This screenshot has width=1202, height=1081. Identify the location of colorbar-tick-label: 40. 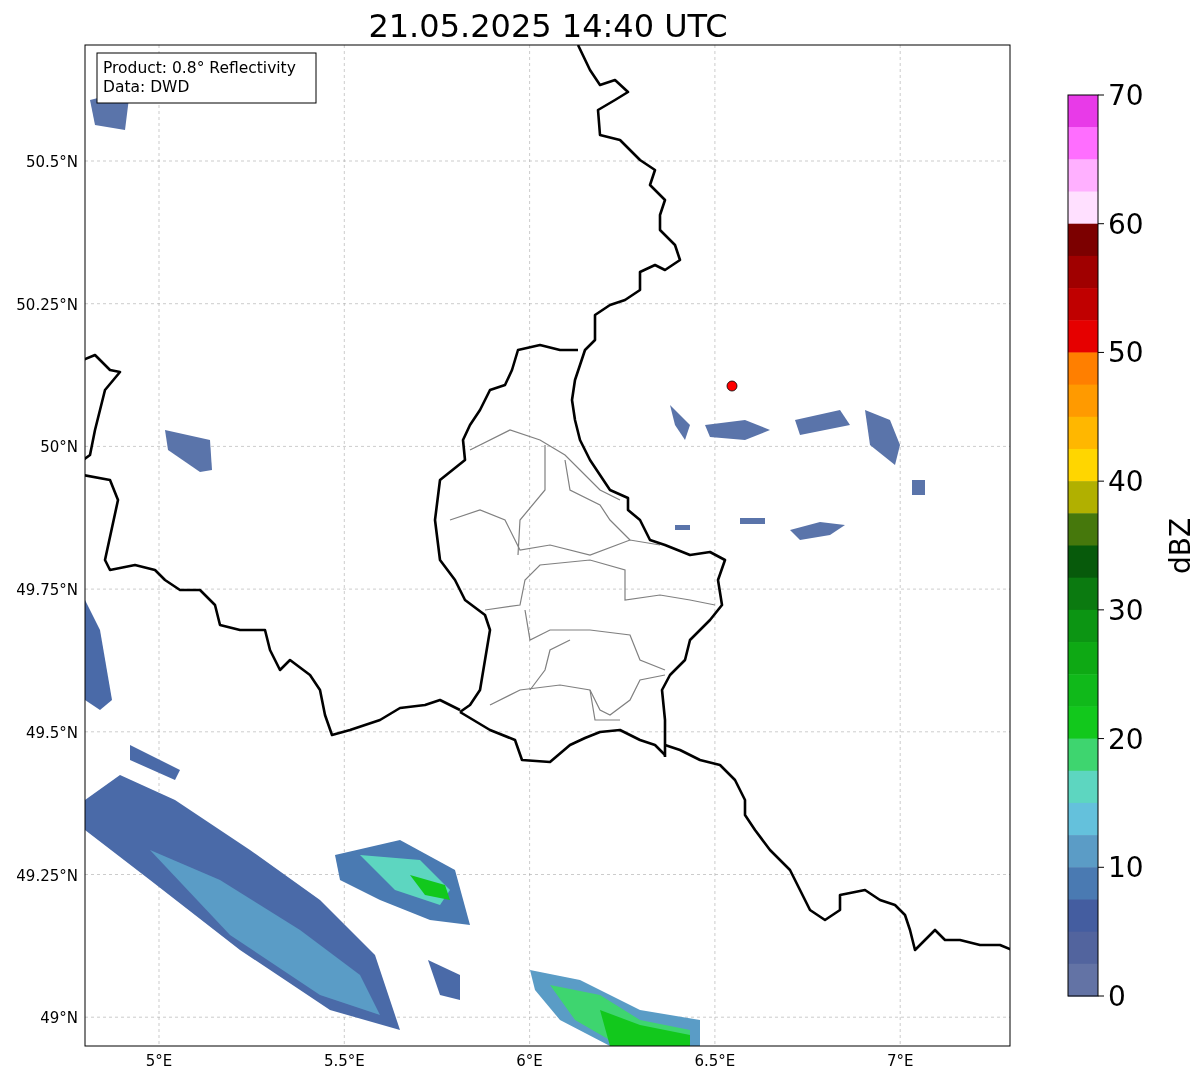
(1126, 482).